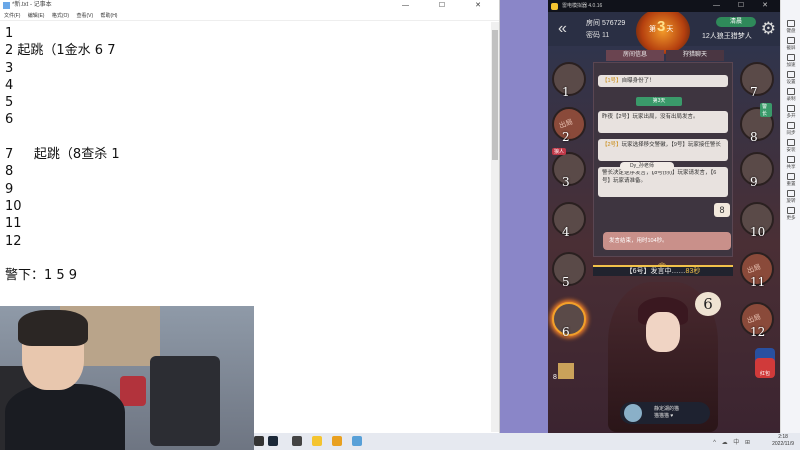 The width and height of the screenshot is (800, 450). I want to click on menu-file: 文件(F), so click(12, 16).